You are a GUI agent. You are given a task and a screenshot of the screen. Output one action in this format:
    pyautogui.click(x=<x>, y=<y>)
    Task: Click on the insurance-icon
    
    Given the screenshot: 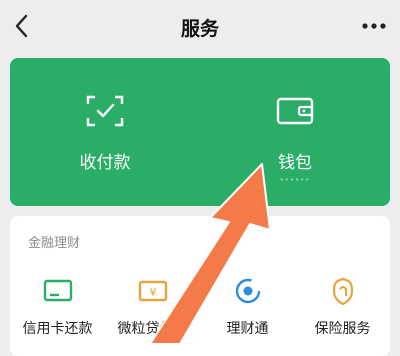 What is the action you would take?
    pyautogui.click(x=343, y=293)
    